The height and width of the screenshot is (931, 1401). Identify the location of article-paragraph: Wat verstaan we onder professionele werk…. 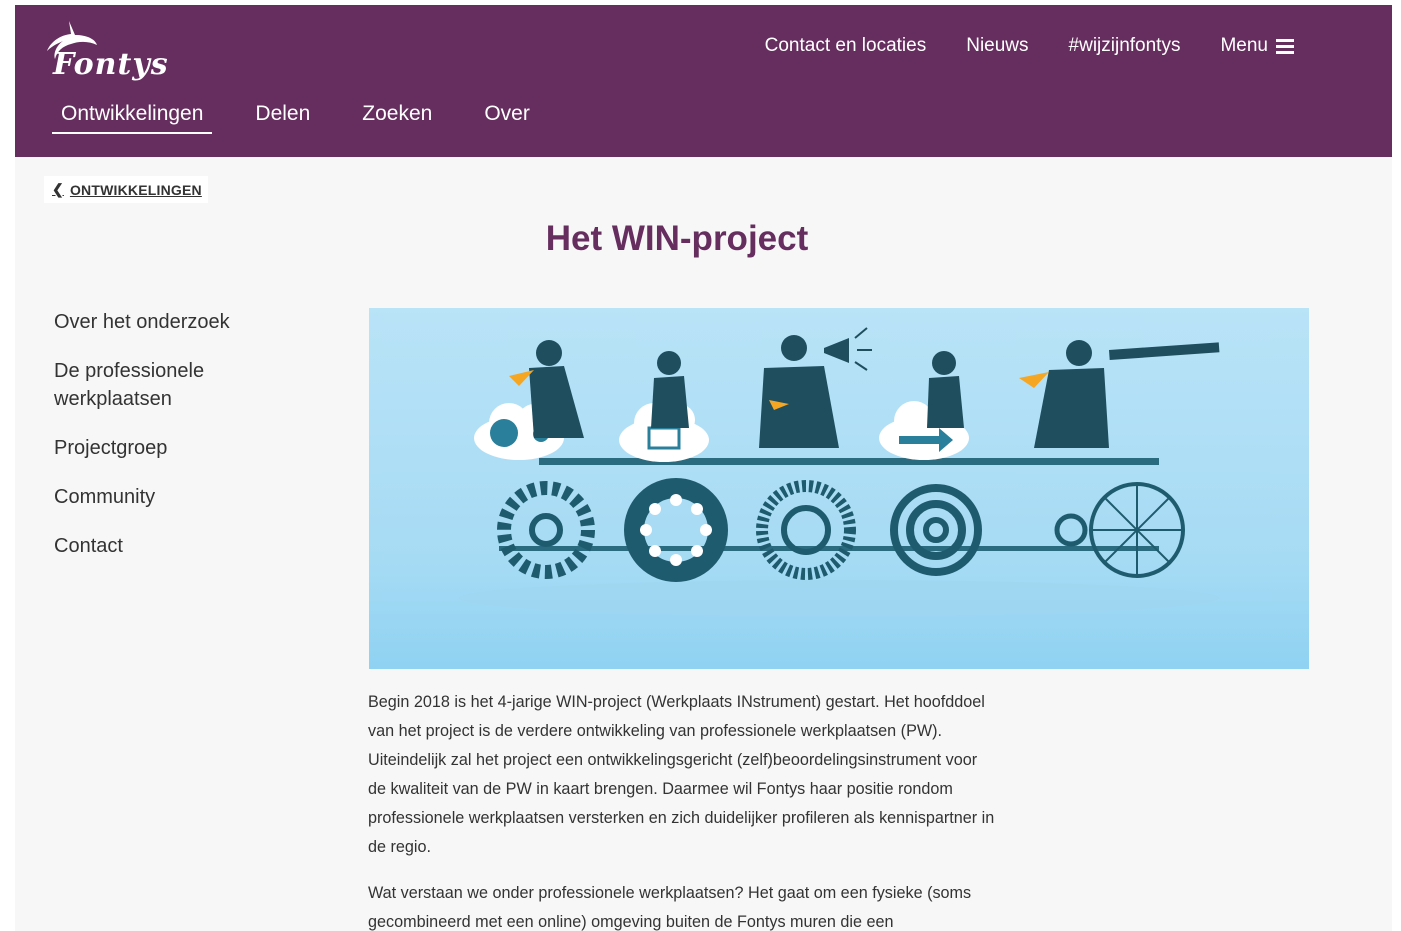
(670, 907).